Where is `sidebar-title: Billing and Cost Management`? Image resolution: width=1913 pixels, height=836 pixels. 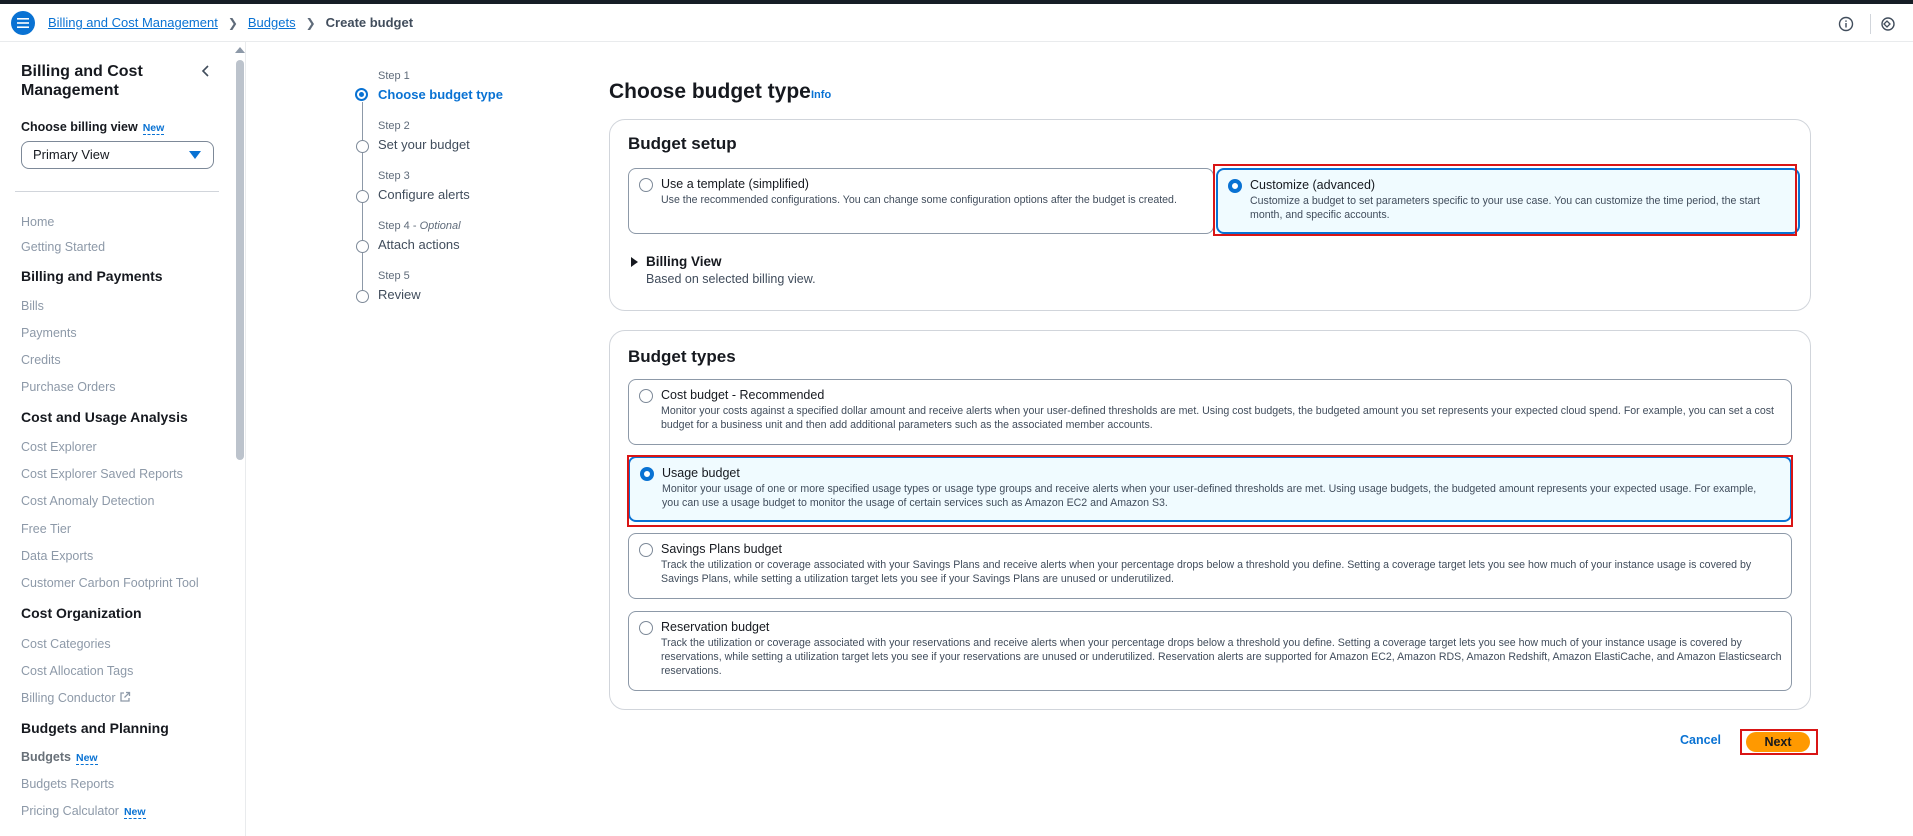 sidebar-title: Billing and Cost Management is located at coordinates (82, 81).